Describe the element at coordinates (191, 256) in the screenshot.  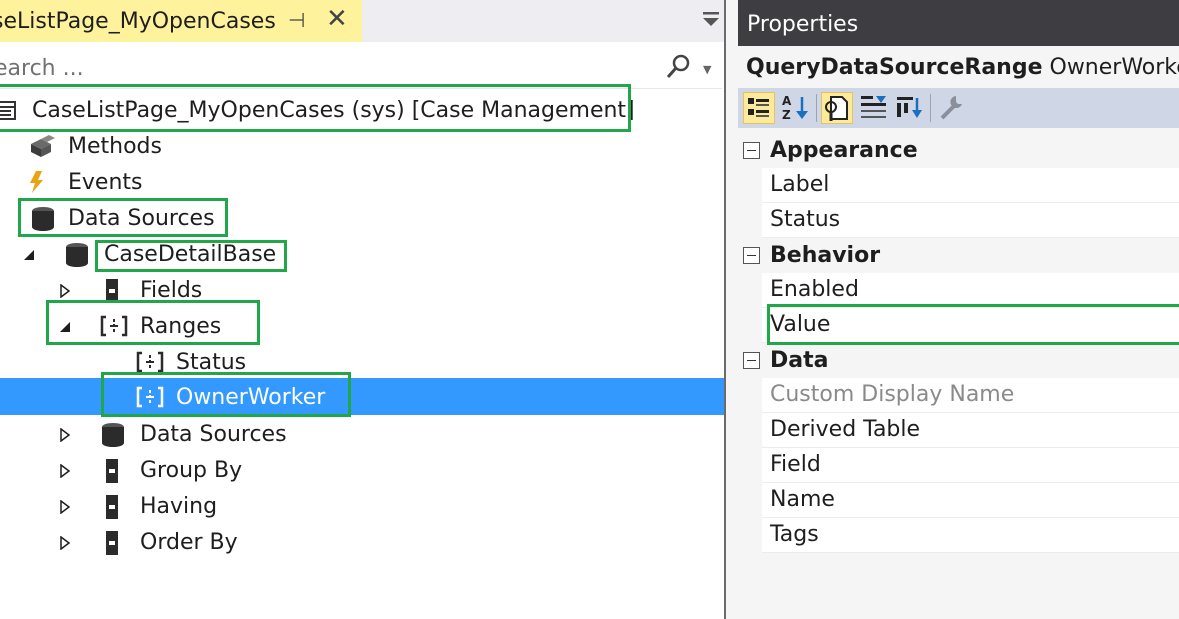
I see `highlight-box-case-detail-base` at that location.